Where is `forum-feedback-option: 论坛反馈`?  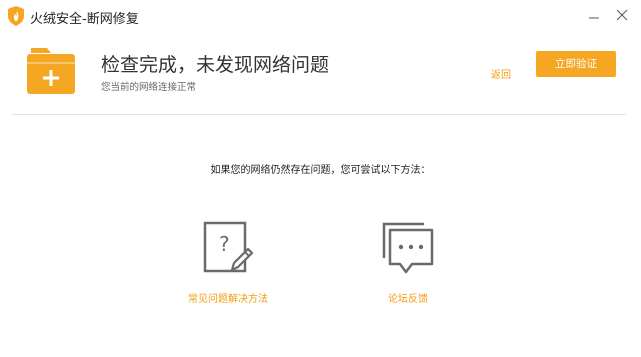
forum-feedback-option: 论坛反馈 is located at coordinates (408, 265).